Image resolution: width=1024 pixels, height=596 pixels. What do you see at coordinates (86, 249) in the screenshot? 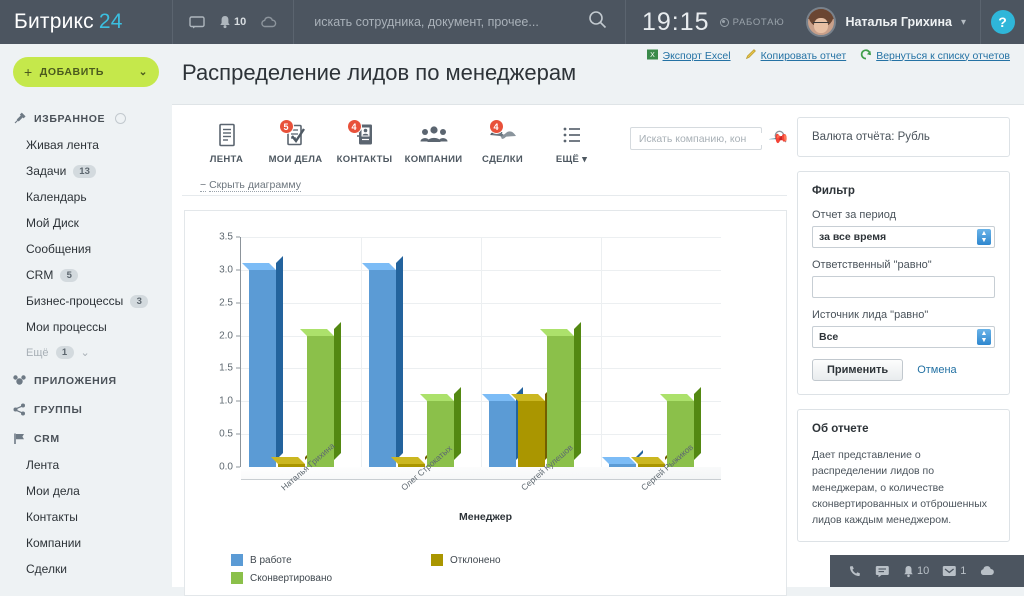
I see `sidebar-item-messages: Сообщения` at bounding box center [86, 249].